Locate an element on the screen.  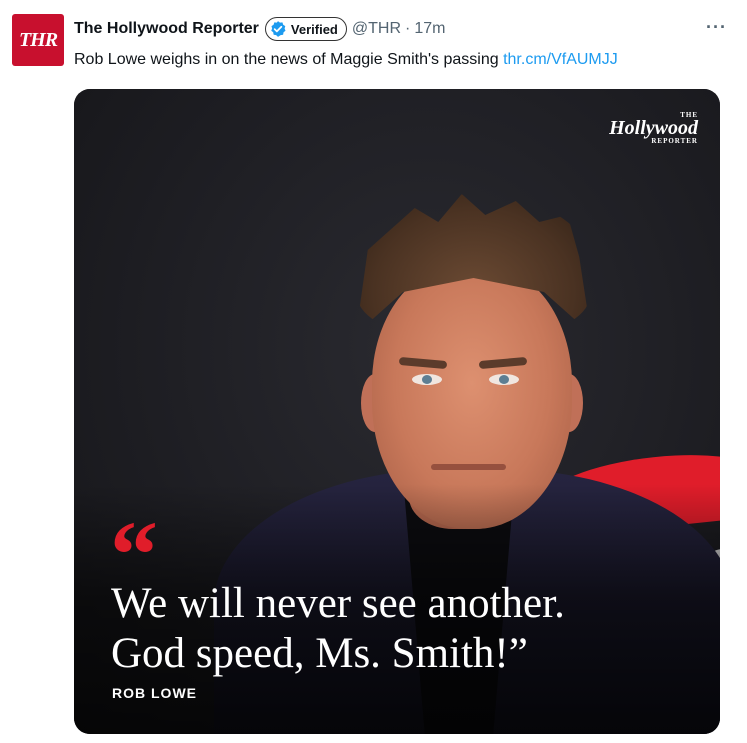
account-name: The Hollywood Reporter is located at coordinates (166, 29).